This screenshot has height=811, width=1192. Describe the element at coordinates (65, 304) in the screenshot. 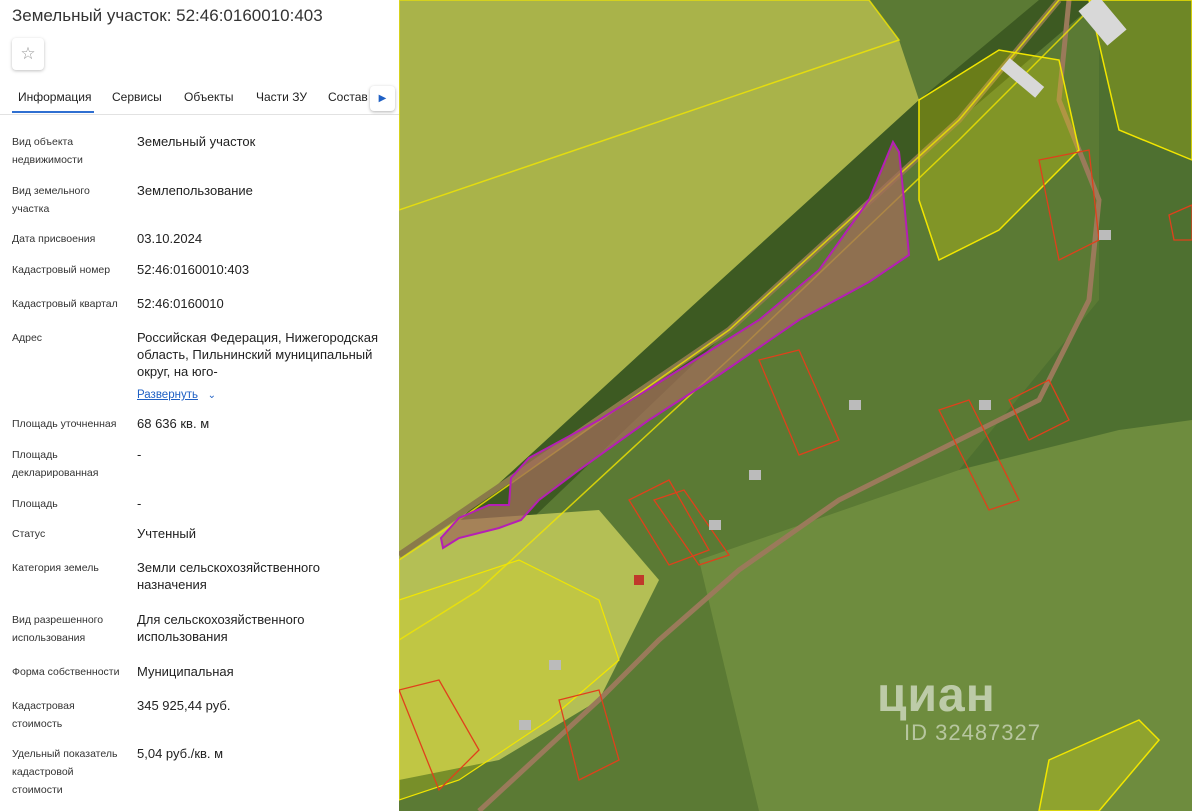

I see `field-label-cadastral-quarter: Кадастровый квартал` at that location.